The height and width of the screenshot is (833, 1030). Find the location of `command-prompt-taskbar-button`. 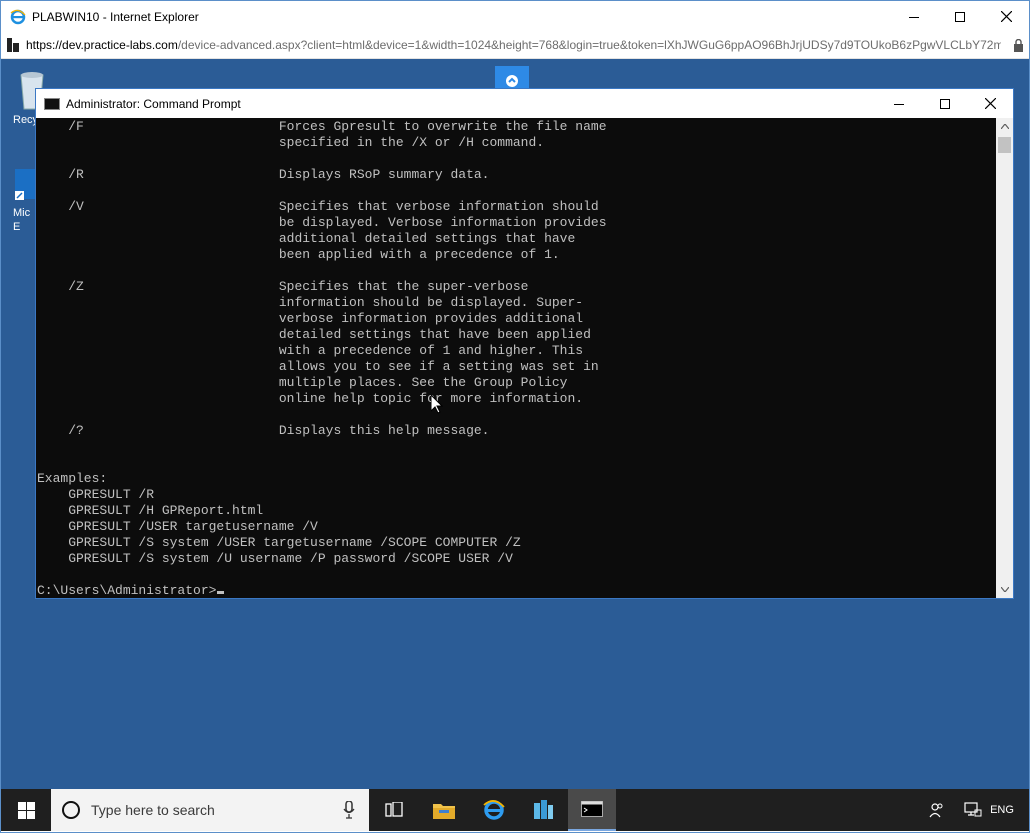

command-prompt-taskbar-button is located at coordinates (592, 810).